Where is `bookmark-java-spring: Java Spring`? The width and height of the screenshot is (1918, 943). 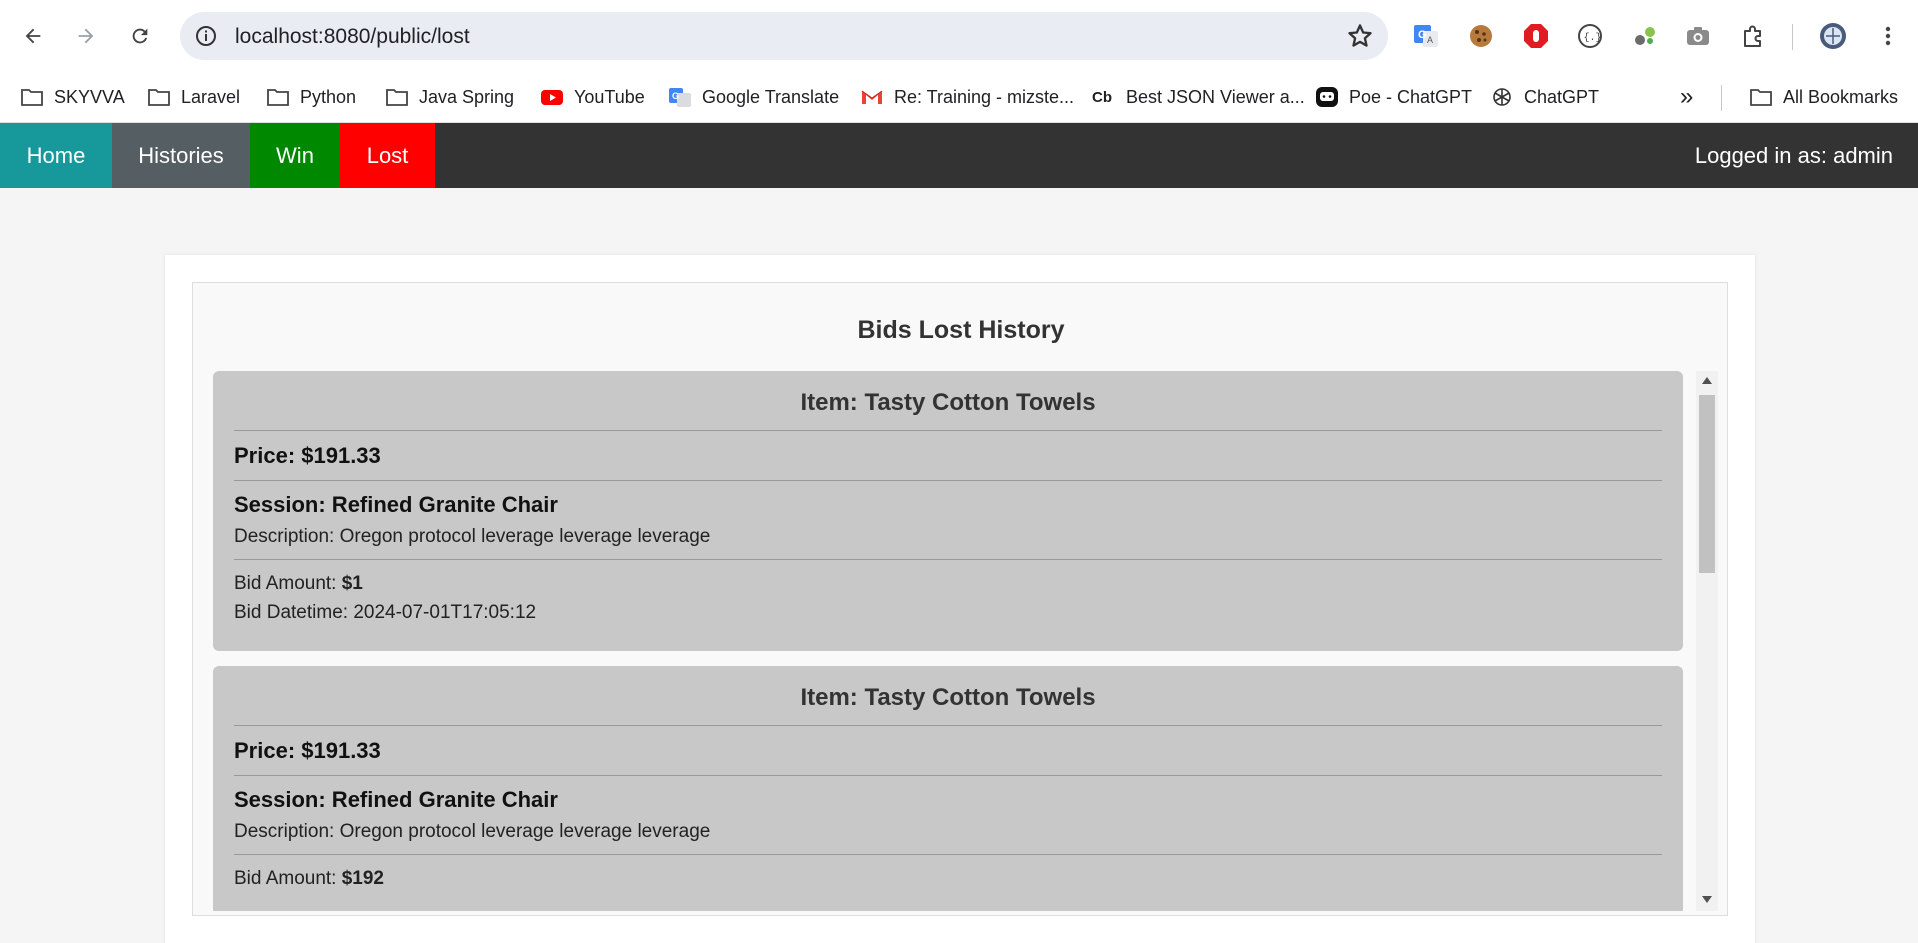
bookmark-java-spring: Java Spring is located at coordinates (449, 97).